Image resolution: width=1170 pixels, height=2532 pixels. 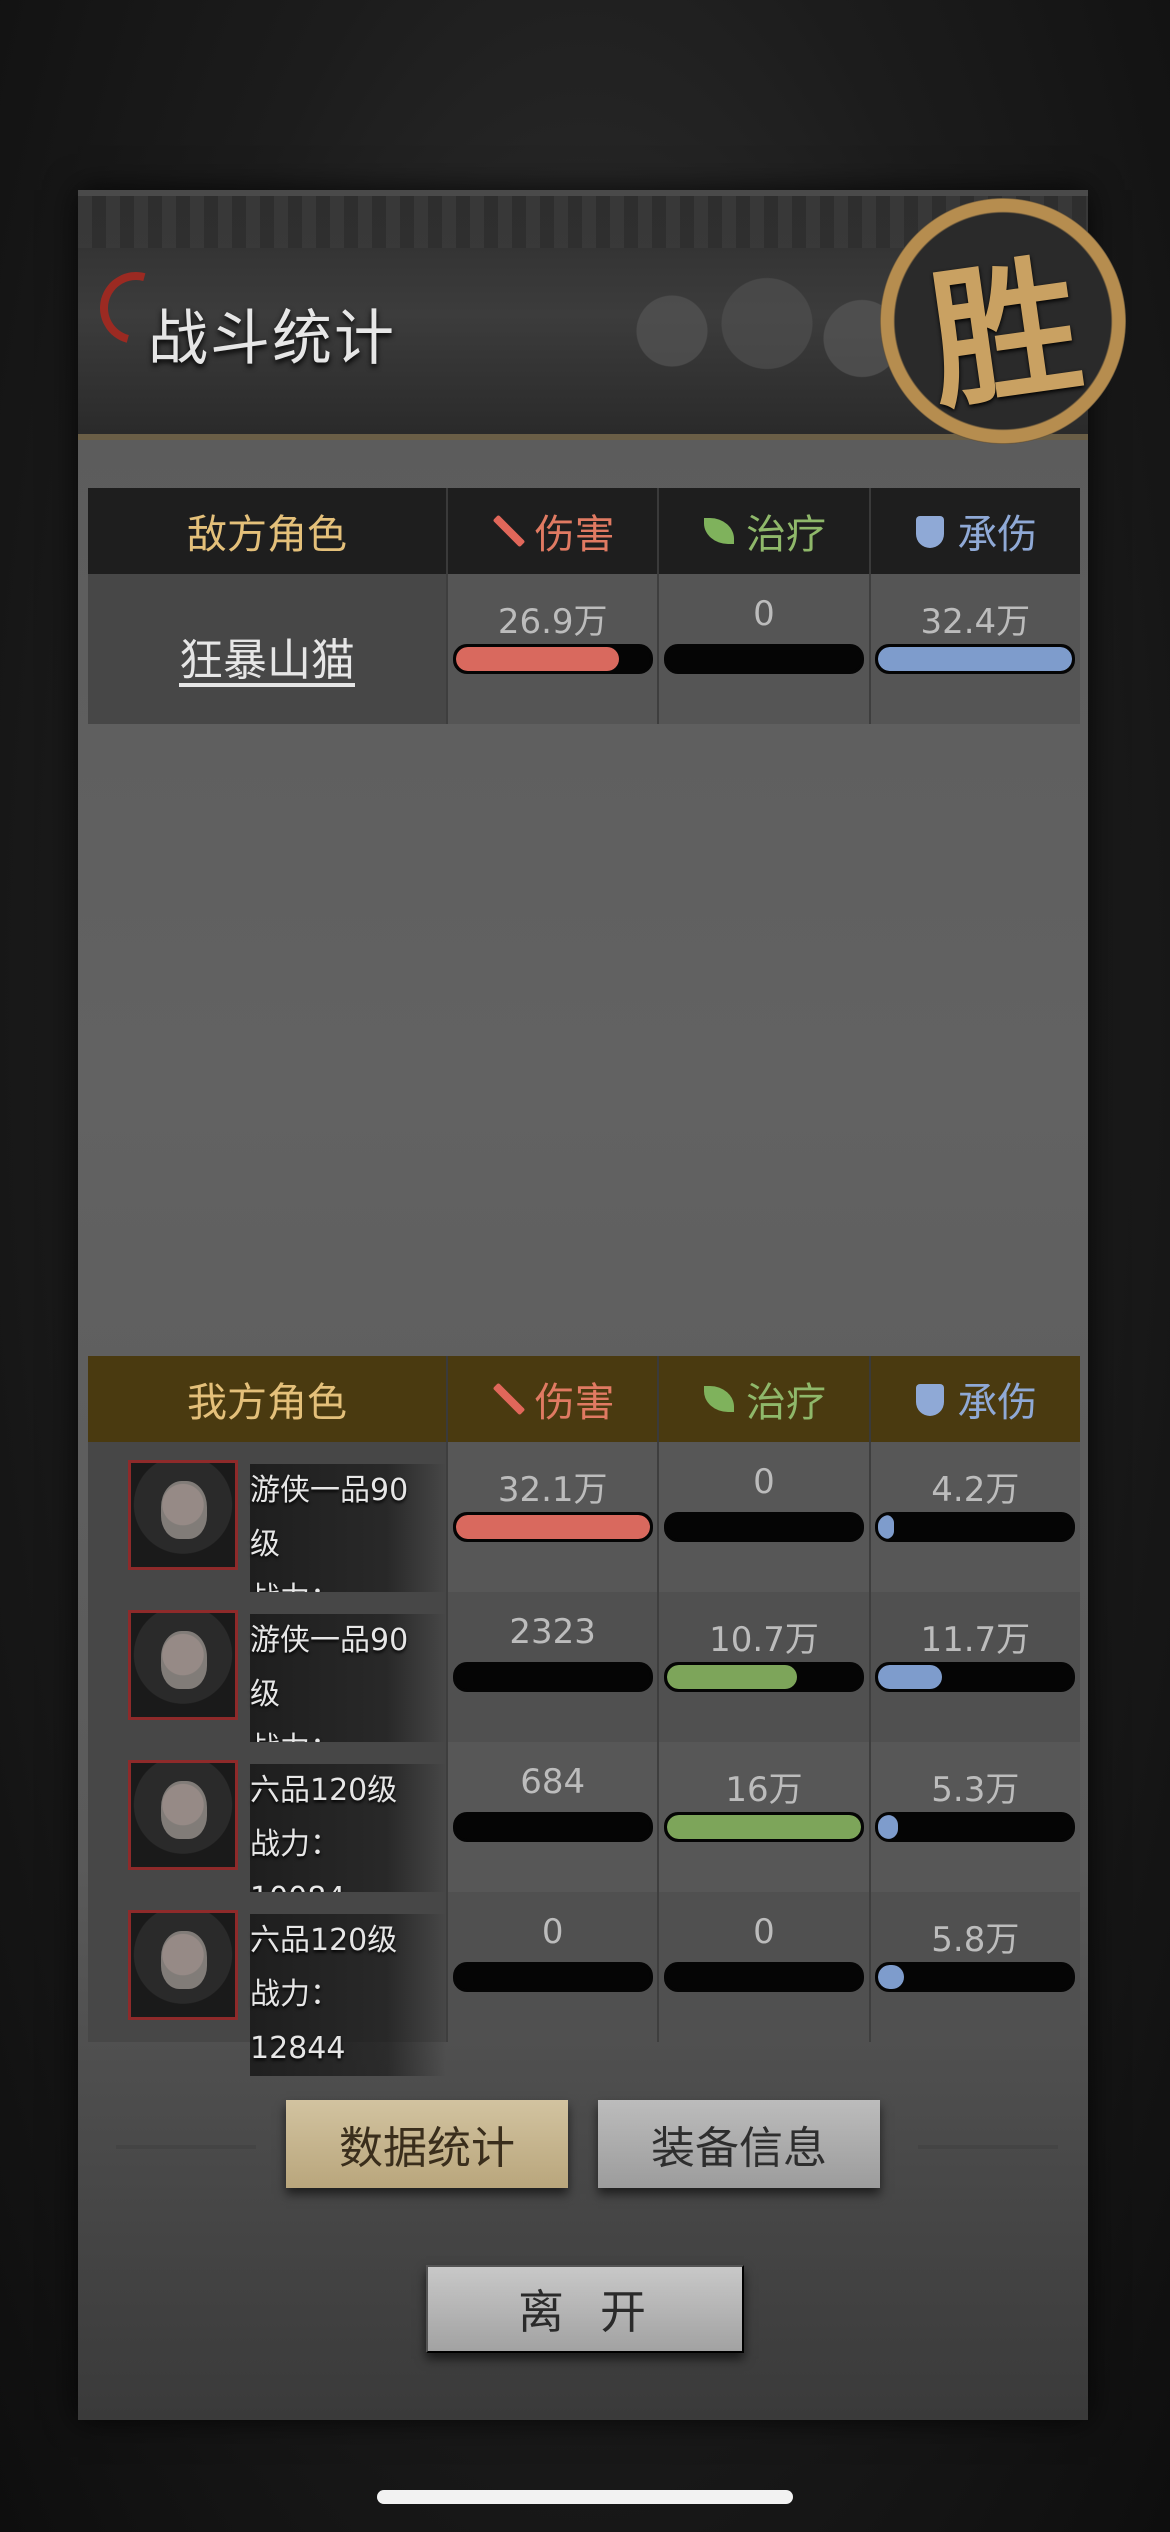 I want to click on data-stats-button: 数据统计, so click(x=427, y=2144).